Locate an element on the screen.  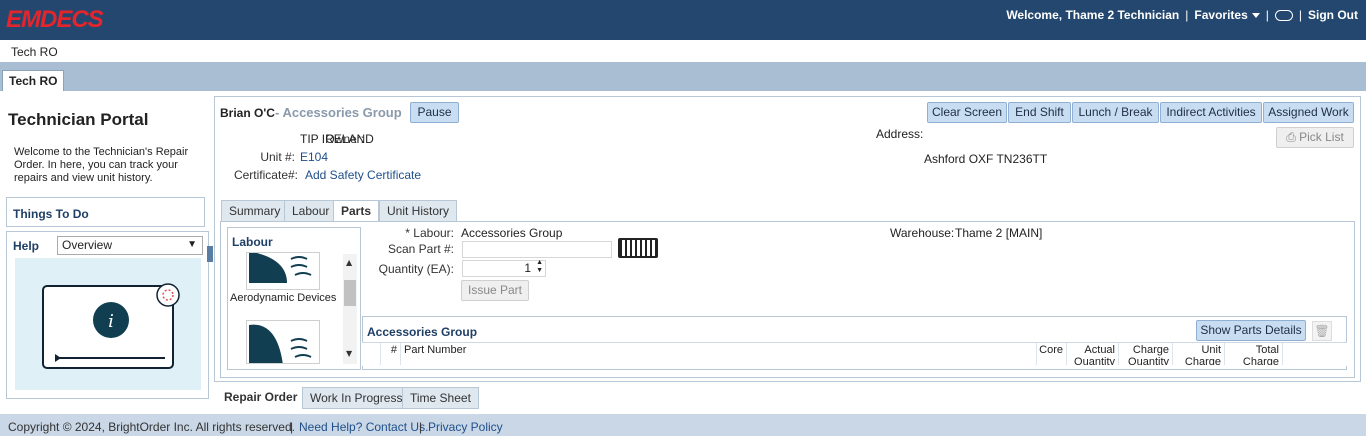
tab-time-sheet: Time Sheet is located at coordinates (440, 398).